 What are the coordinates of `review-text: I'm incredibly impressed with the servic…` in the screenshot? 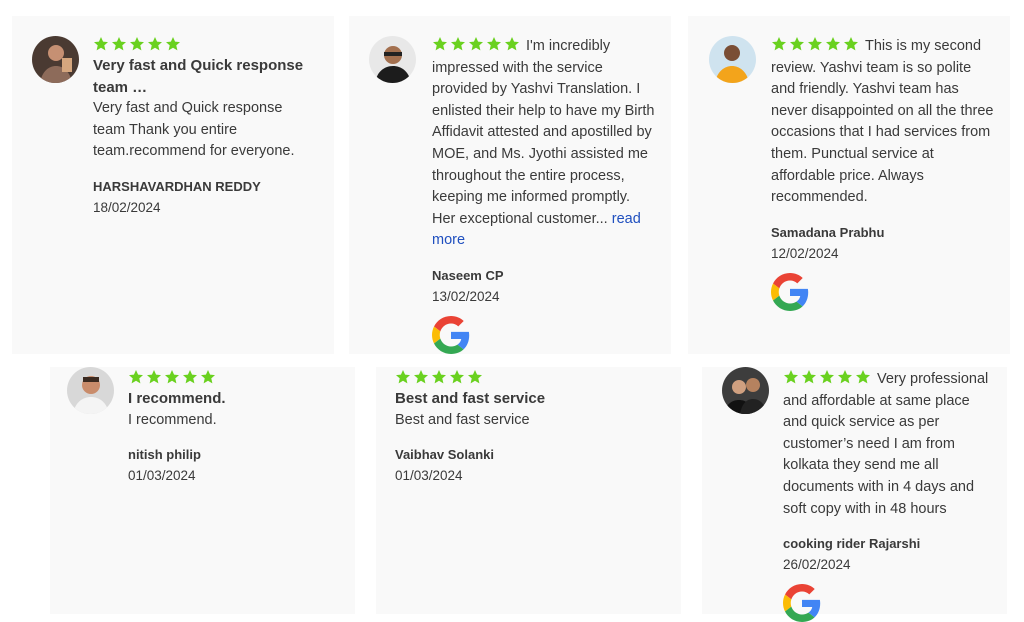 It's located at (543, 142).